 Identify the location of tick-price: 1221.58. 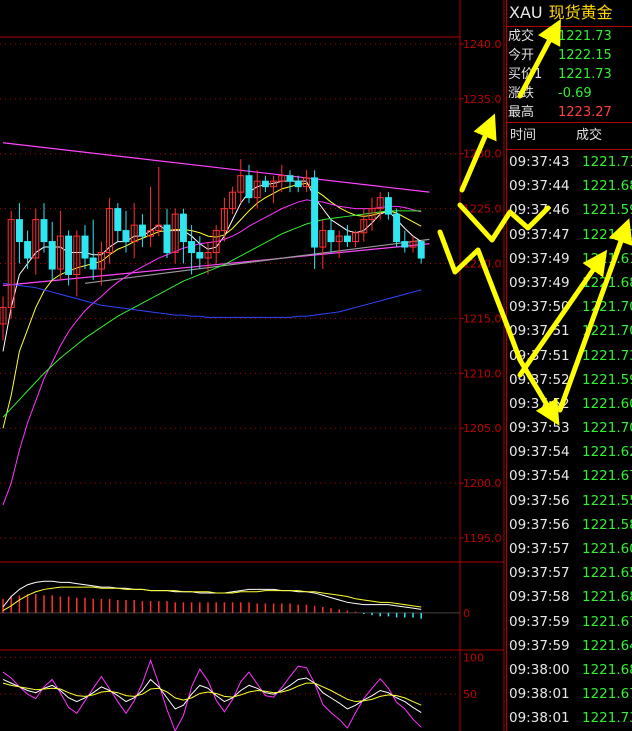
(607, 524).